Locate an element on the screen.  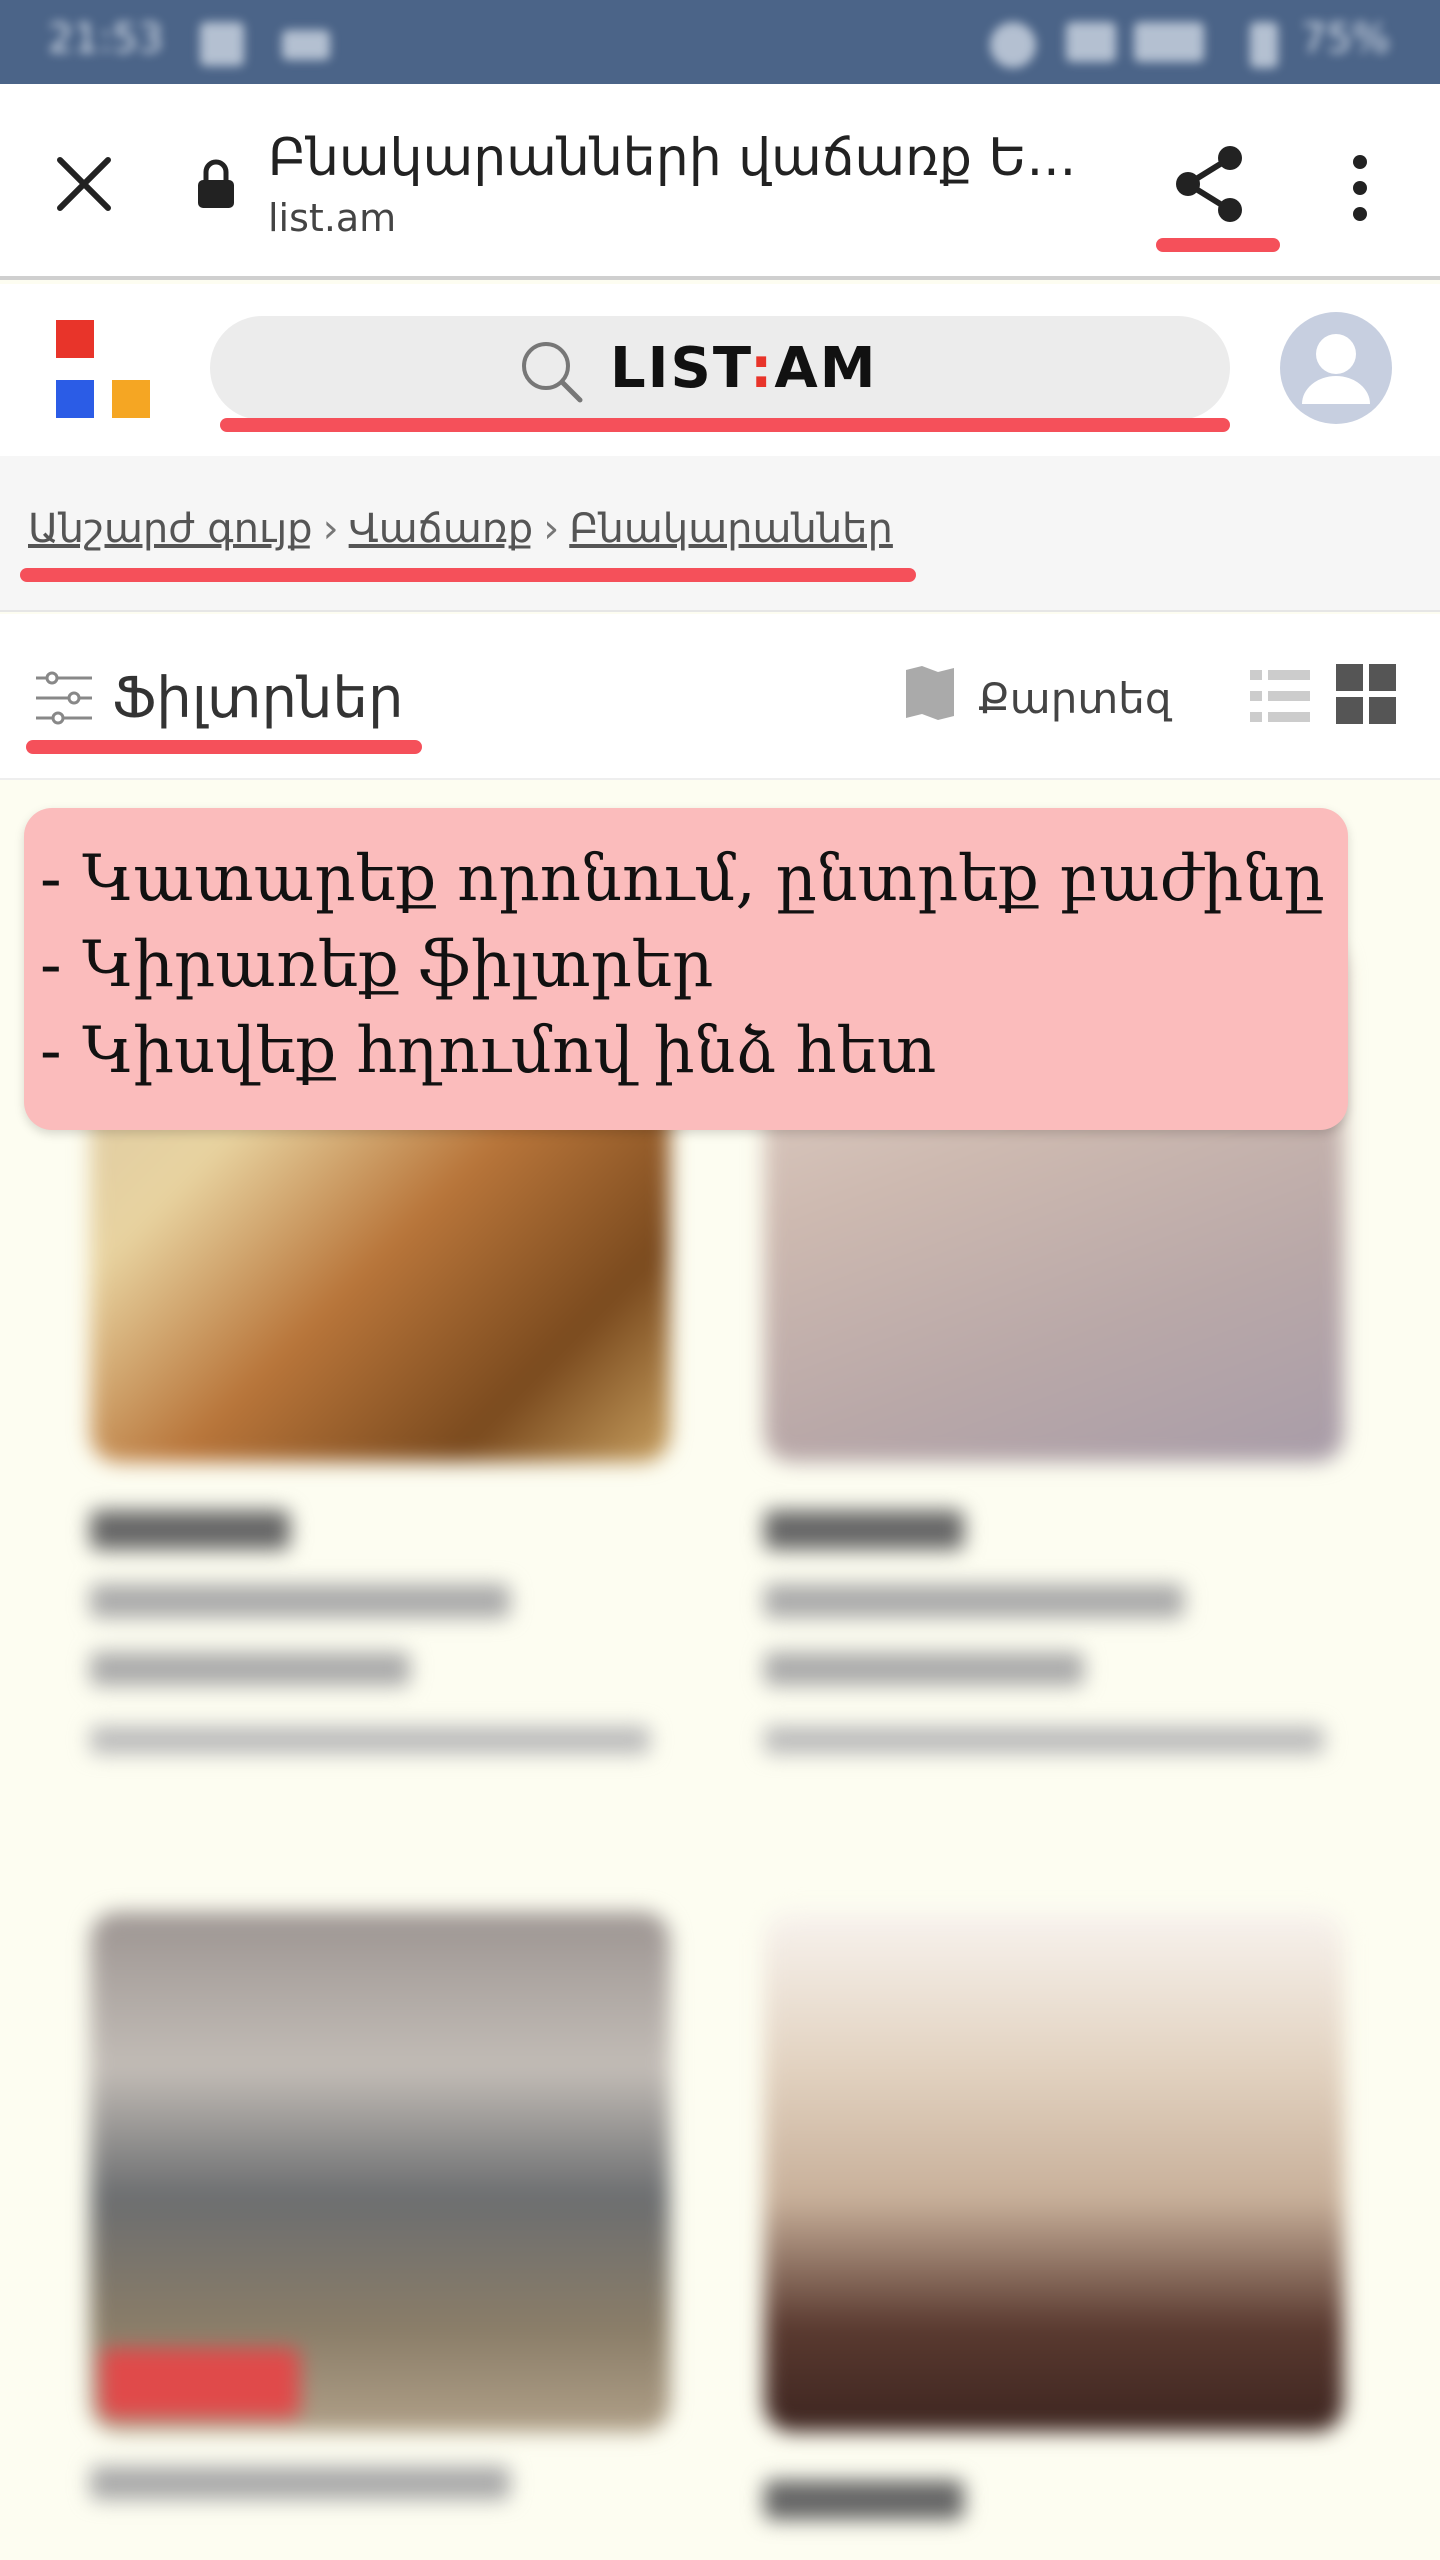
logo-orange-square is located at coordinates (131, 399).